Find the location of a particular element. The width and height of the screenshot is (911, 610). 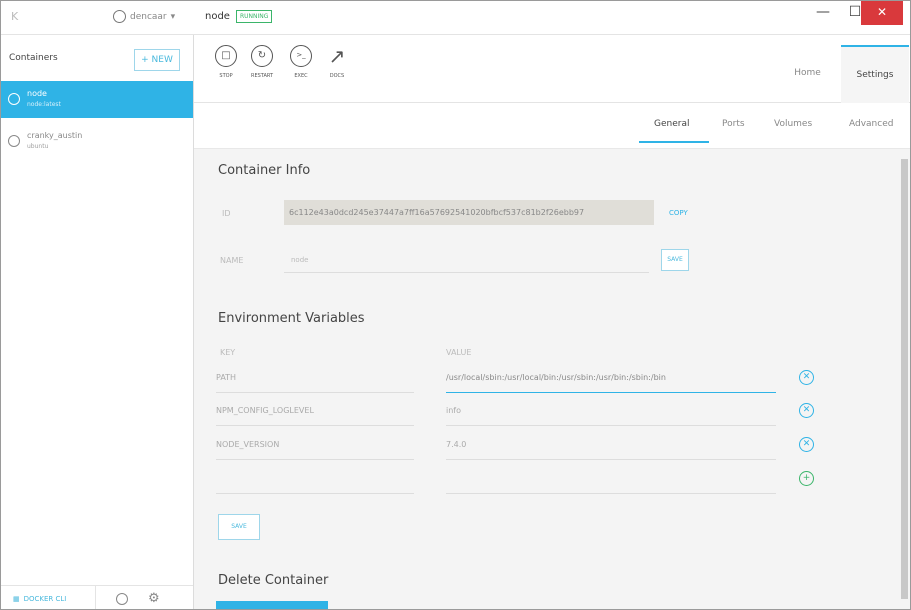

feedback-icon is located at coordinates (122, 598).